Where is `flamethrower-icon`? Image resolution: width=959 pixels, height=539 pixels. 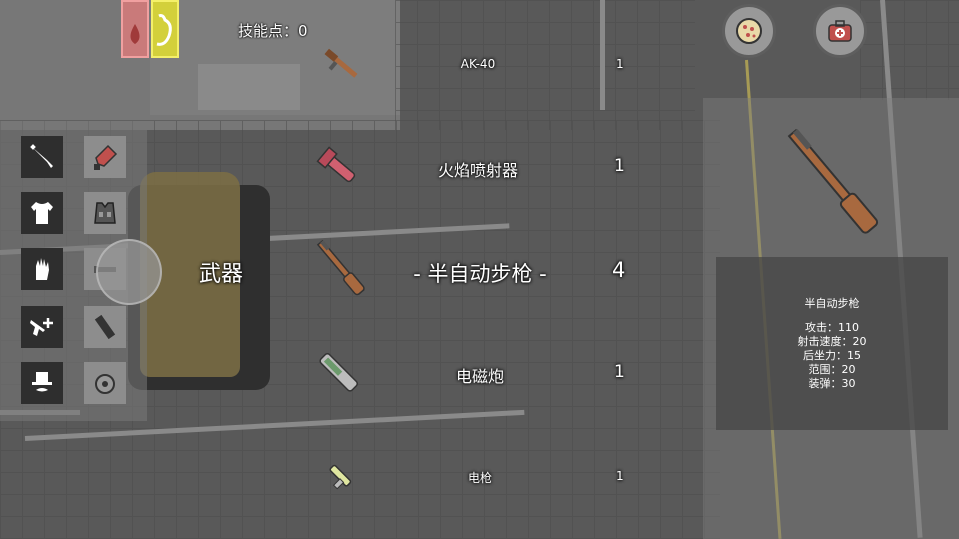 flamethrower-icon is located at coordinates (336, 164).